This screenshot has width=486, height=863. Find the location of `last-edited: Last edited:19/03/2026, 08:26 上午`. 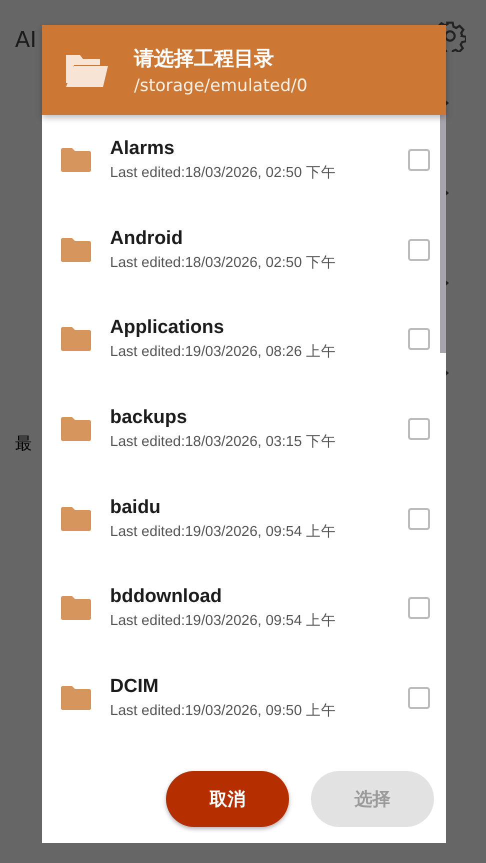

last-edited: Last edited:19/03/2026, 08:26 上午 is located at coordinates (223, 352).